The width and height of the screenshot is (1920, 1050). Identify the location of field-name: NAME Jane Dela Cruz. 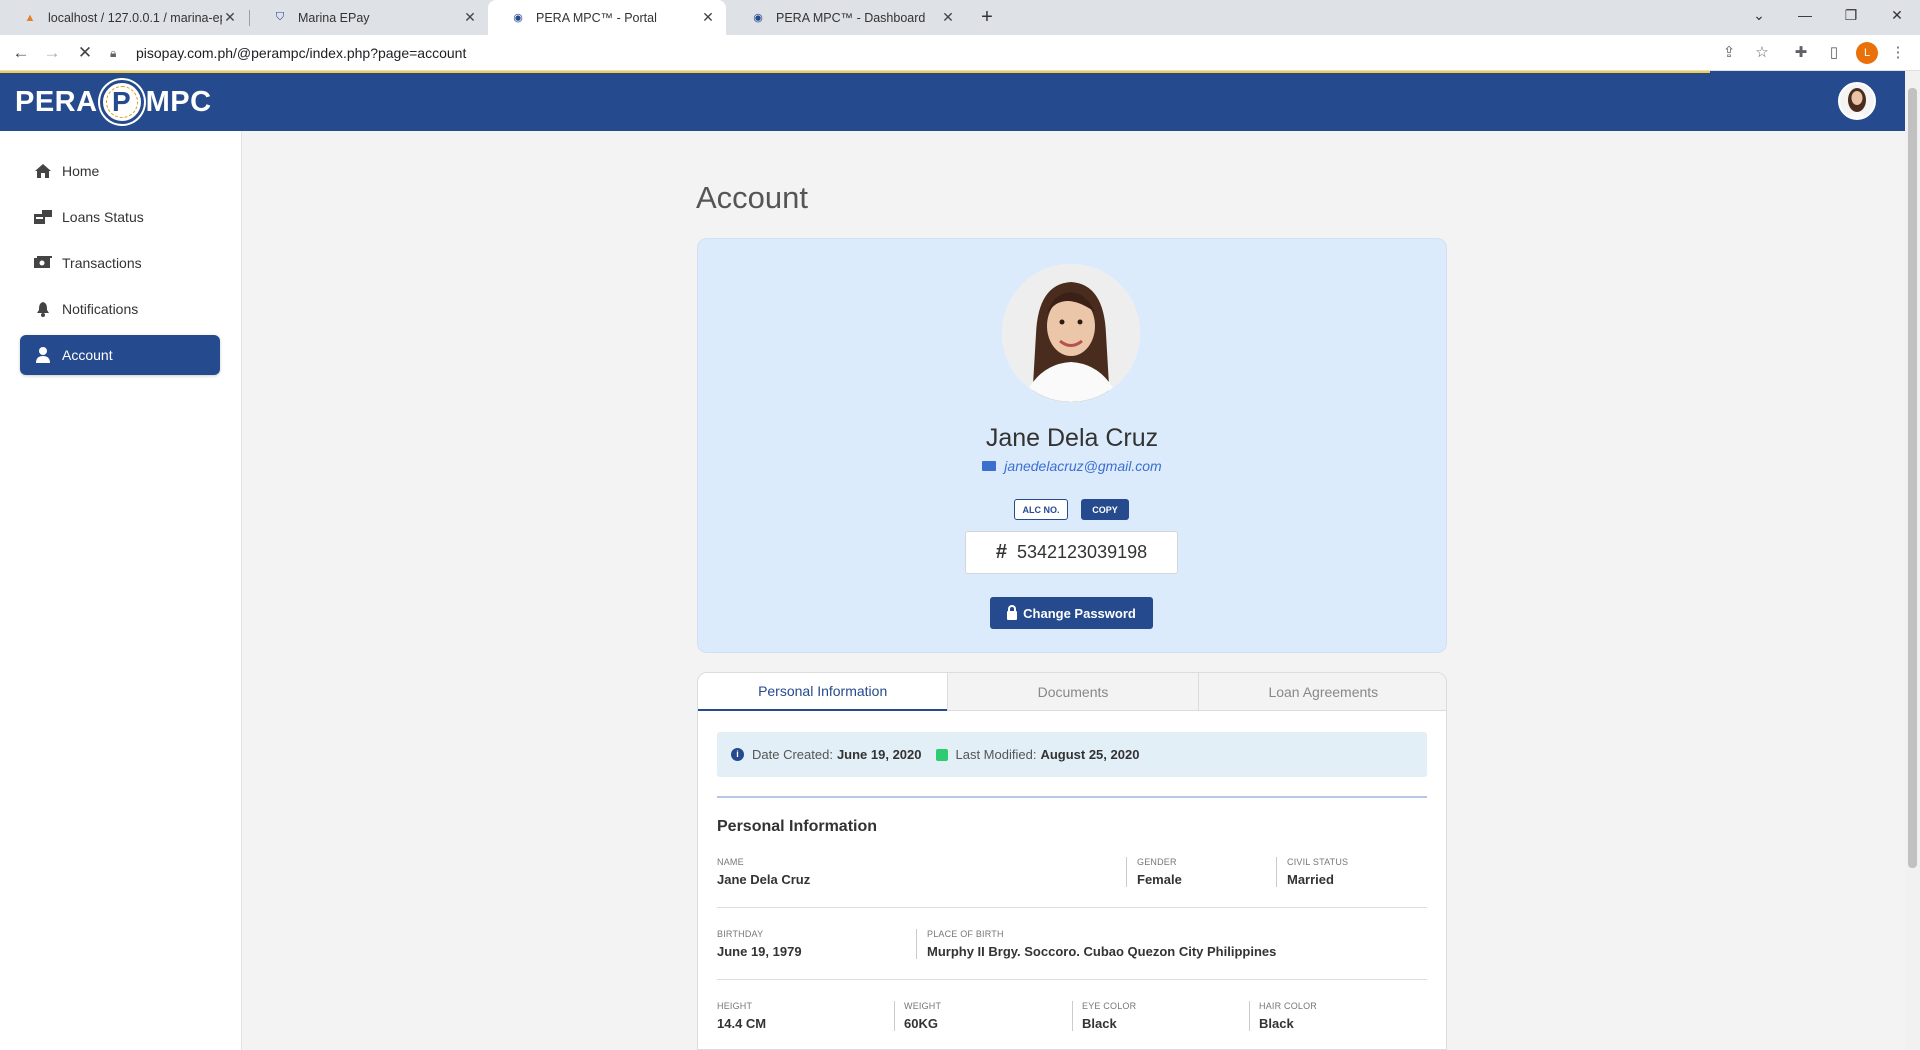
(763, 872).